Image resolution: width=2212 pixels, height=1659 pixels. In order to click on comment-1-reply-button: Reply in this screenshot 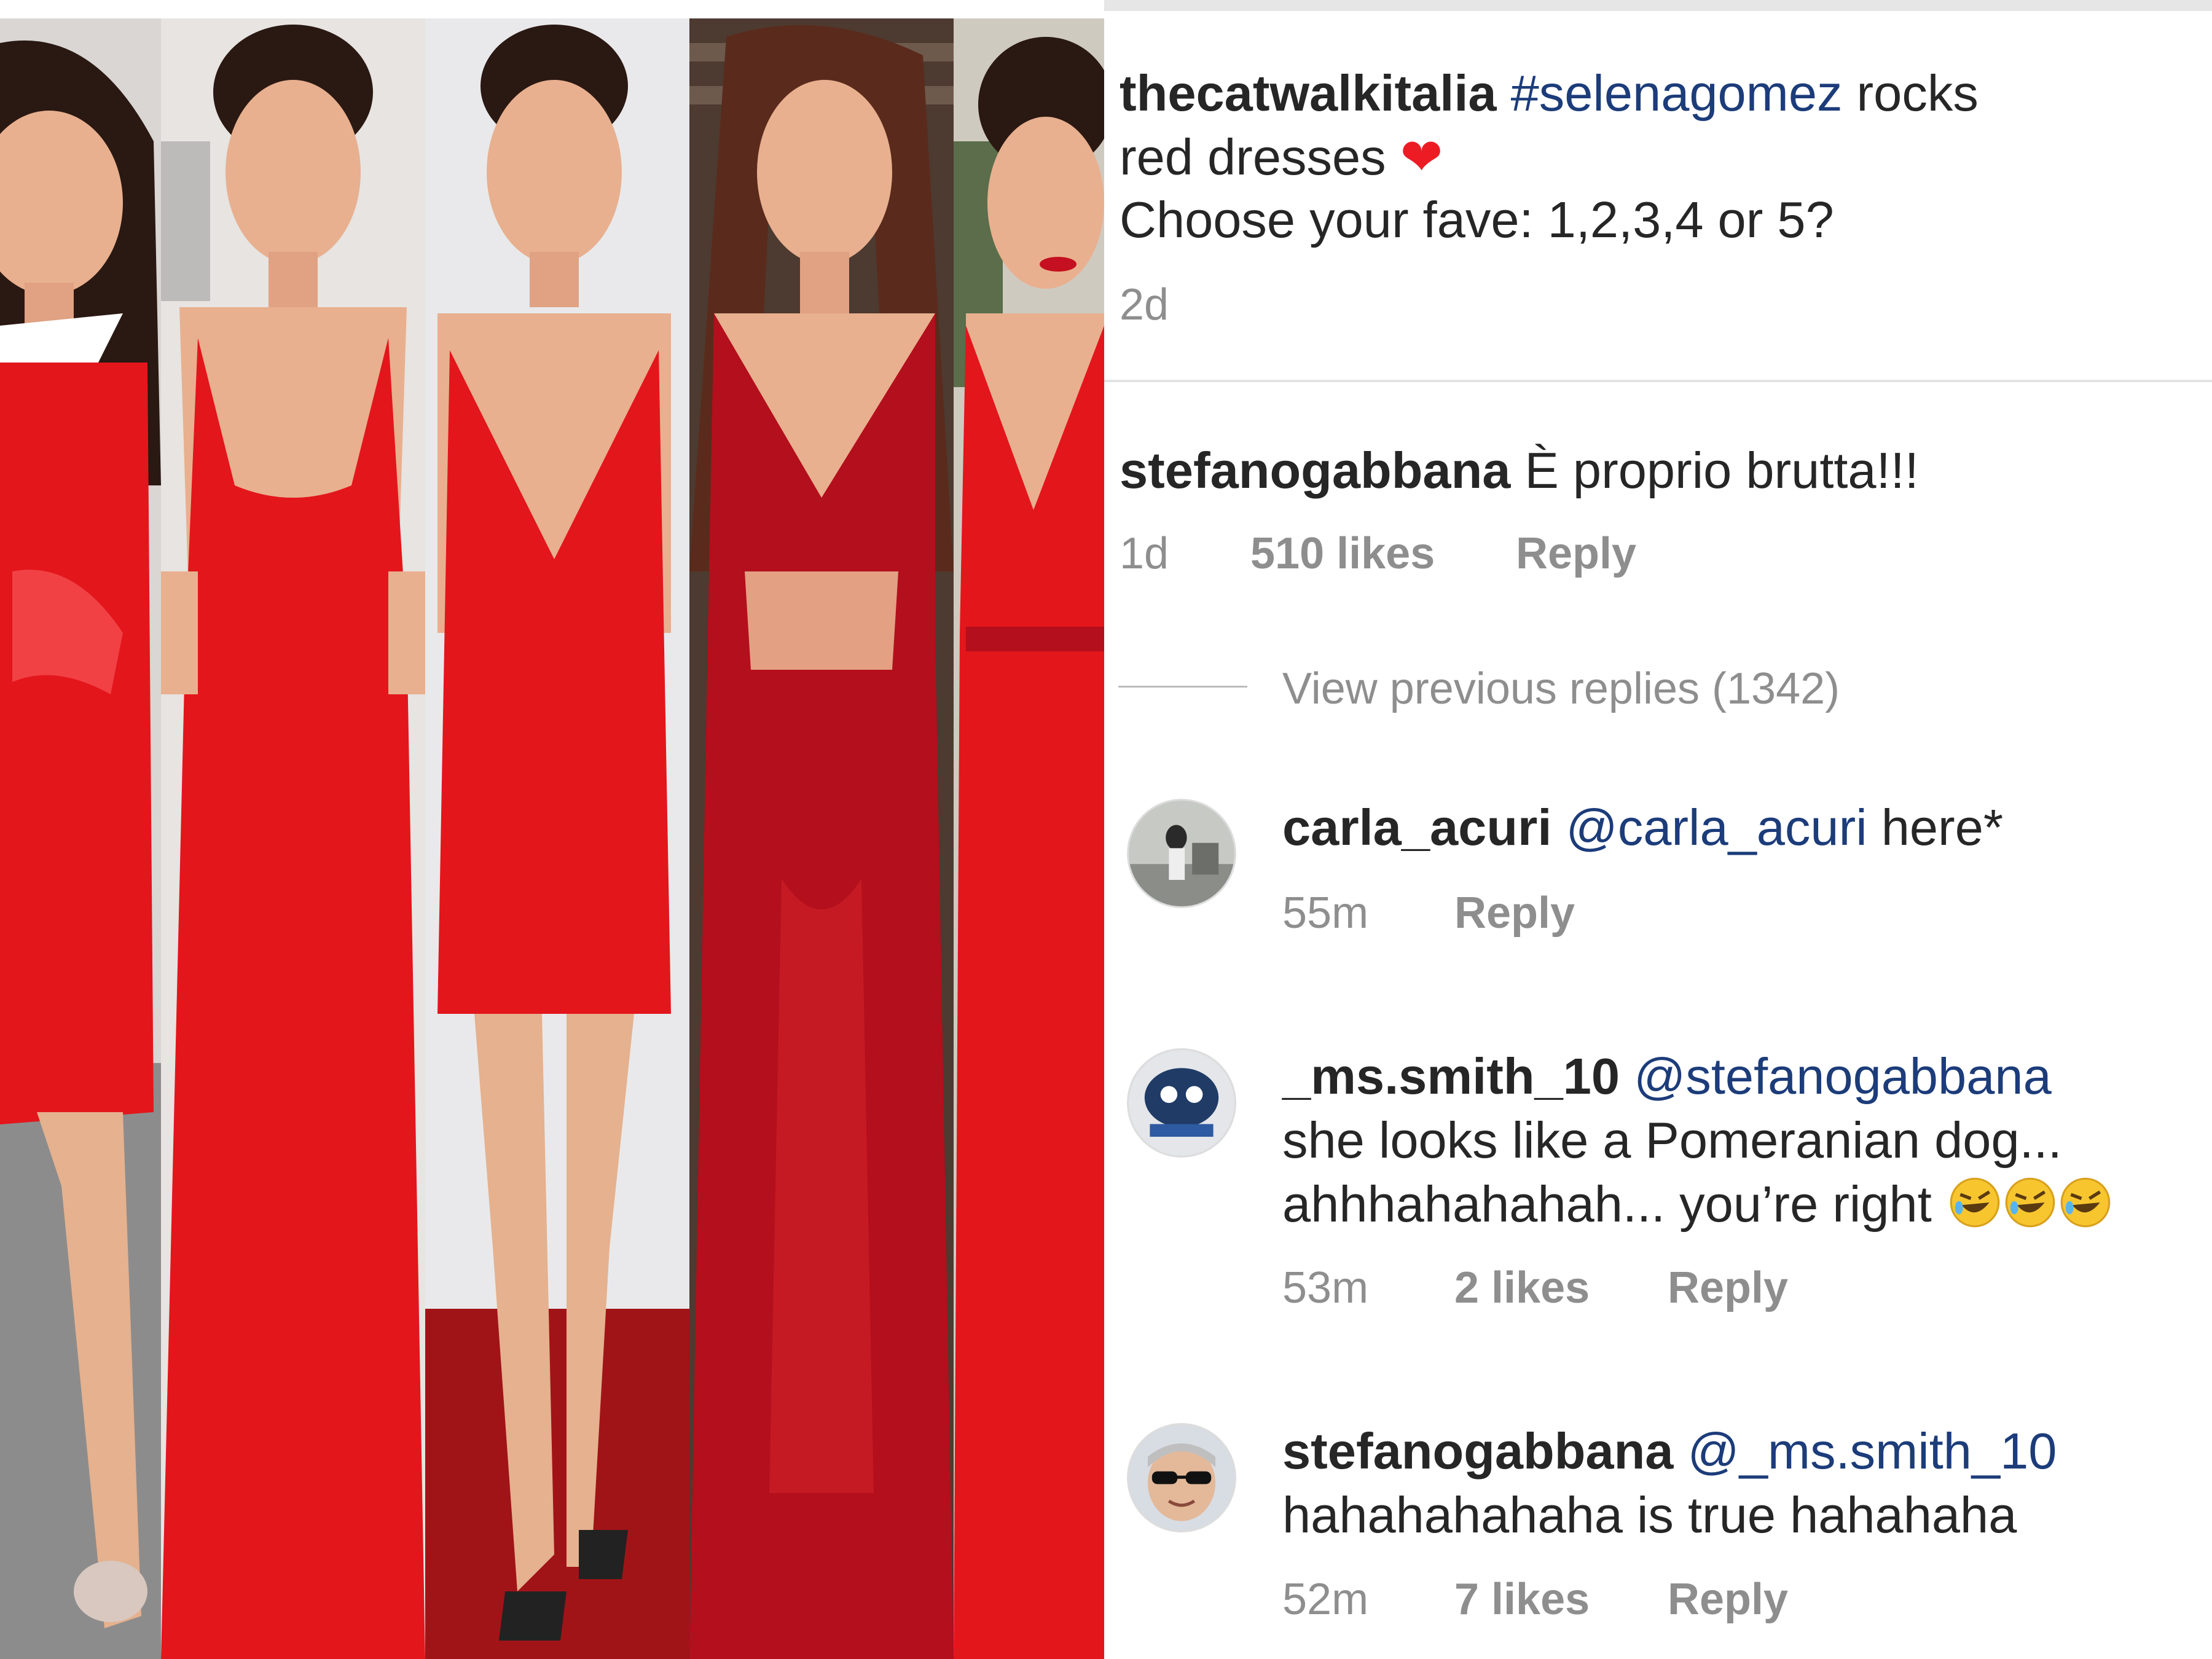, I will do `click(1576, 553)`.